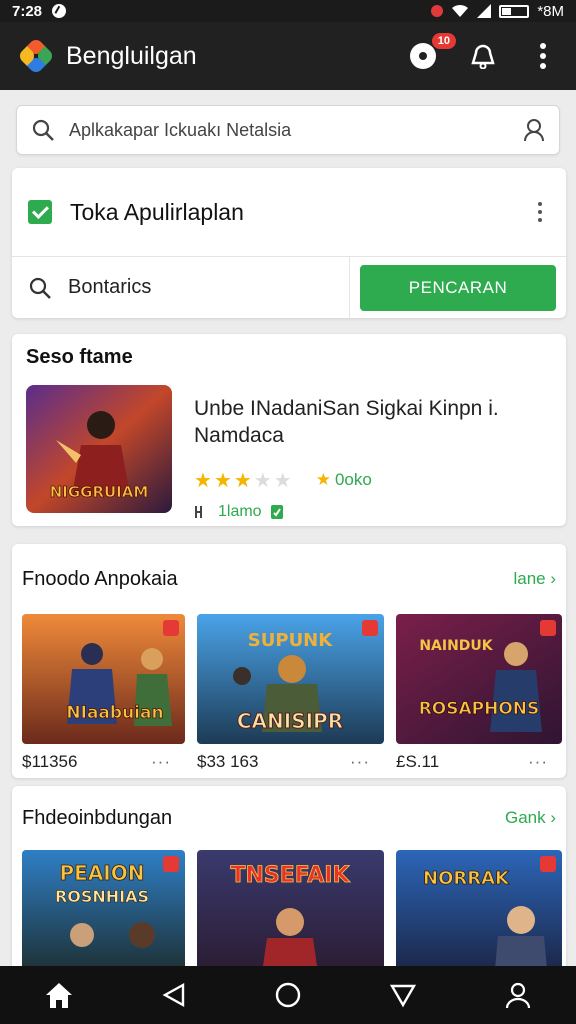 Image resolution: width=576 pixels, height=1024 pixels. What do you see at coordinates (458, 287) in the screenshot?
I see `search-button: PENCARAN` at bounding box center [458, 287].